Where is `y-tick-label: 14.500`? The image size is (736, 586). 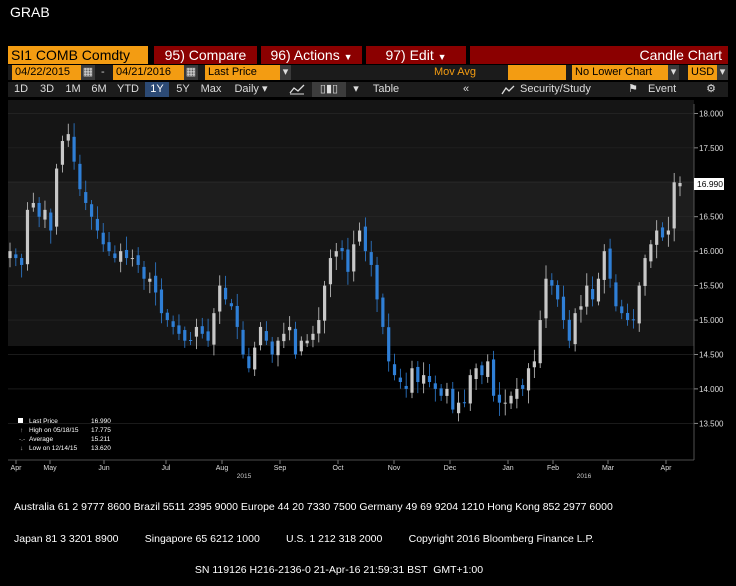 y-tick-label: 14.500 is located at coordinates (711, 354).